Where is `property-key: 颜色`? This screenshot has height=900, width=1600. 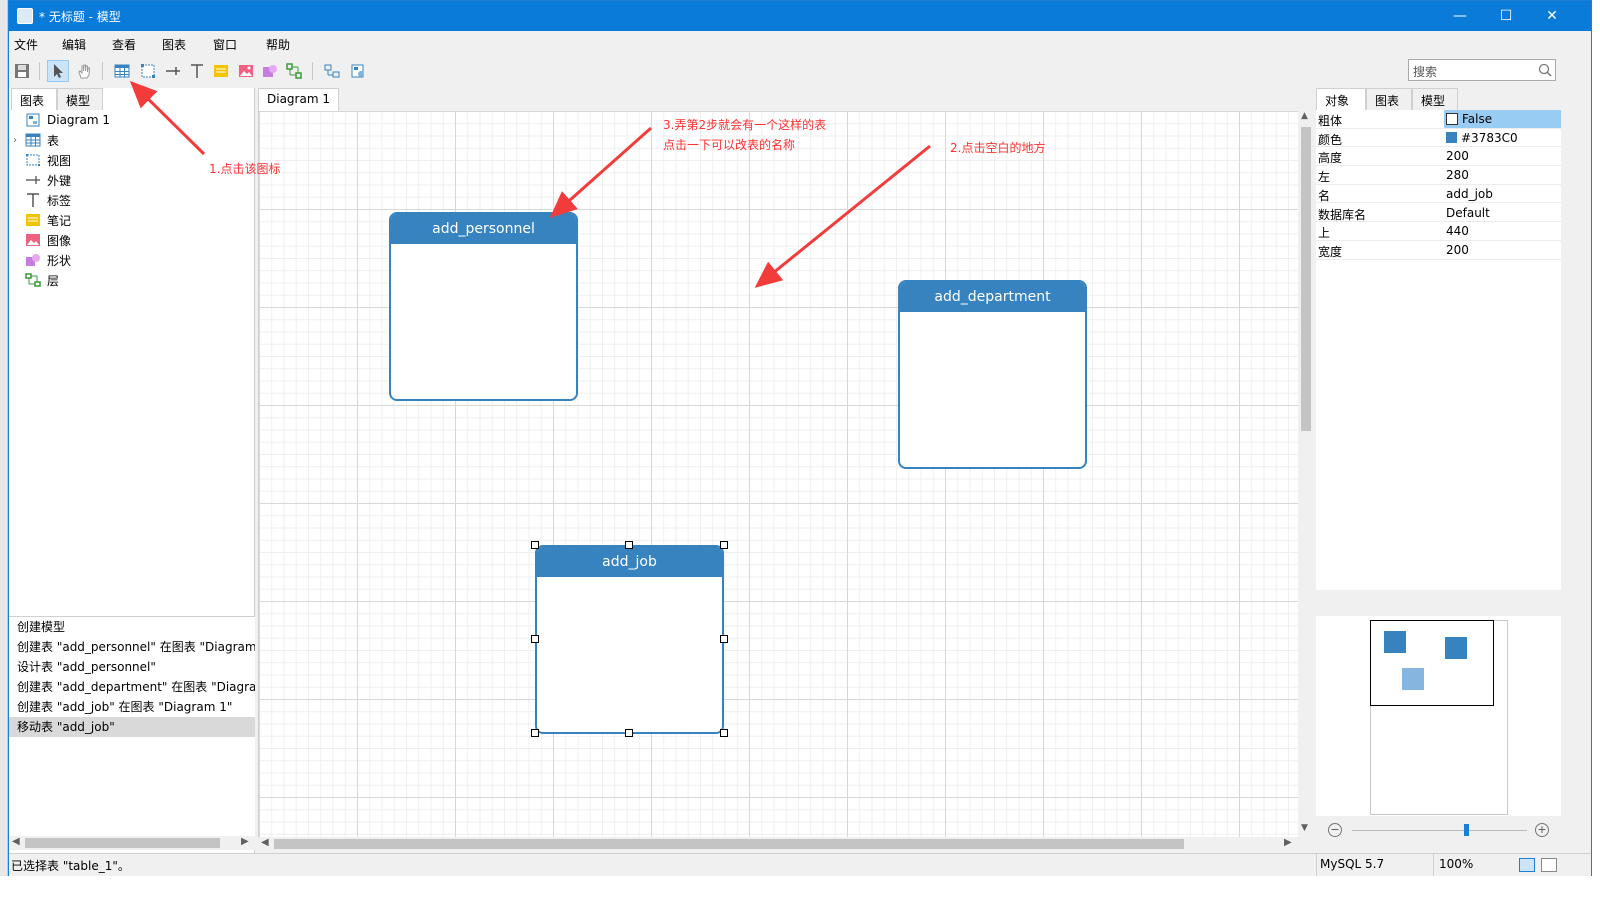 property-key: 颜色 is located at coordinates (1330, 139).